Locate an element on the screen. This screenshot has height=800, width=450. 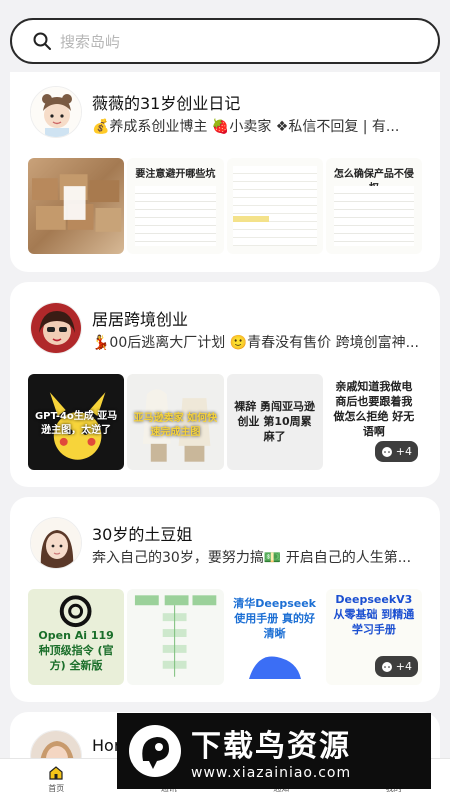
post-thumbnail: 亚马逊卖家 如何快速完成主图 is located at coordinates (175, 422).